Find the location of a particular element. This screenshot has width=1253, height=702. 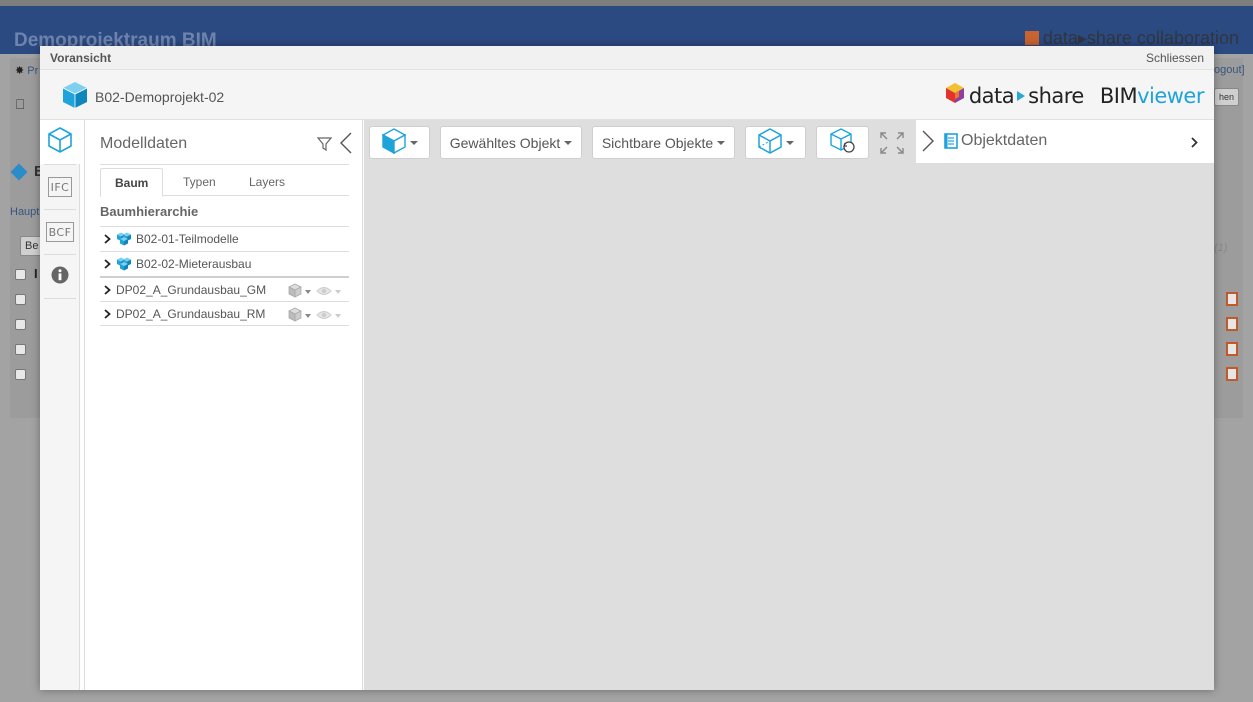

reset-view-button is located at coordinates (842, 142).